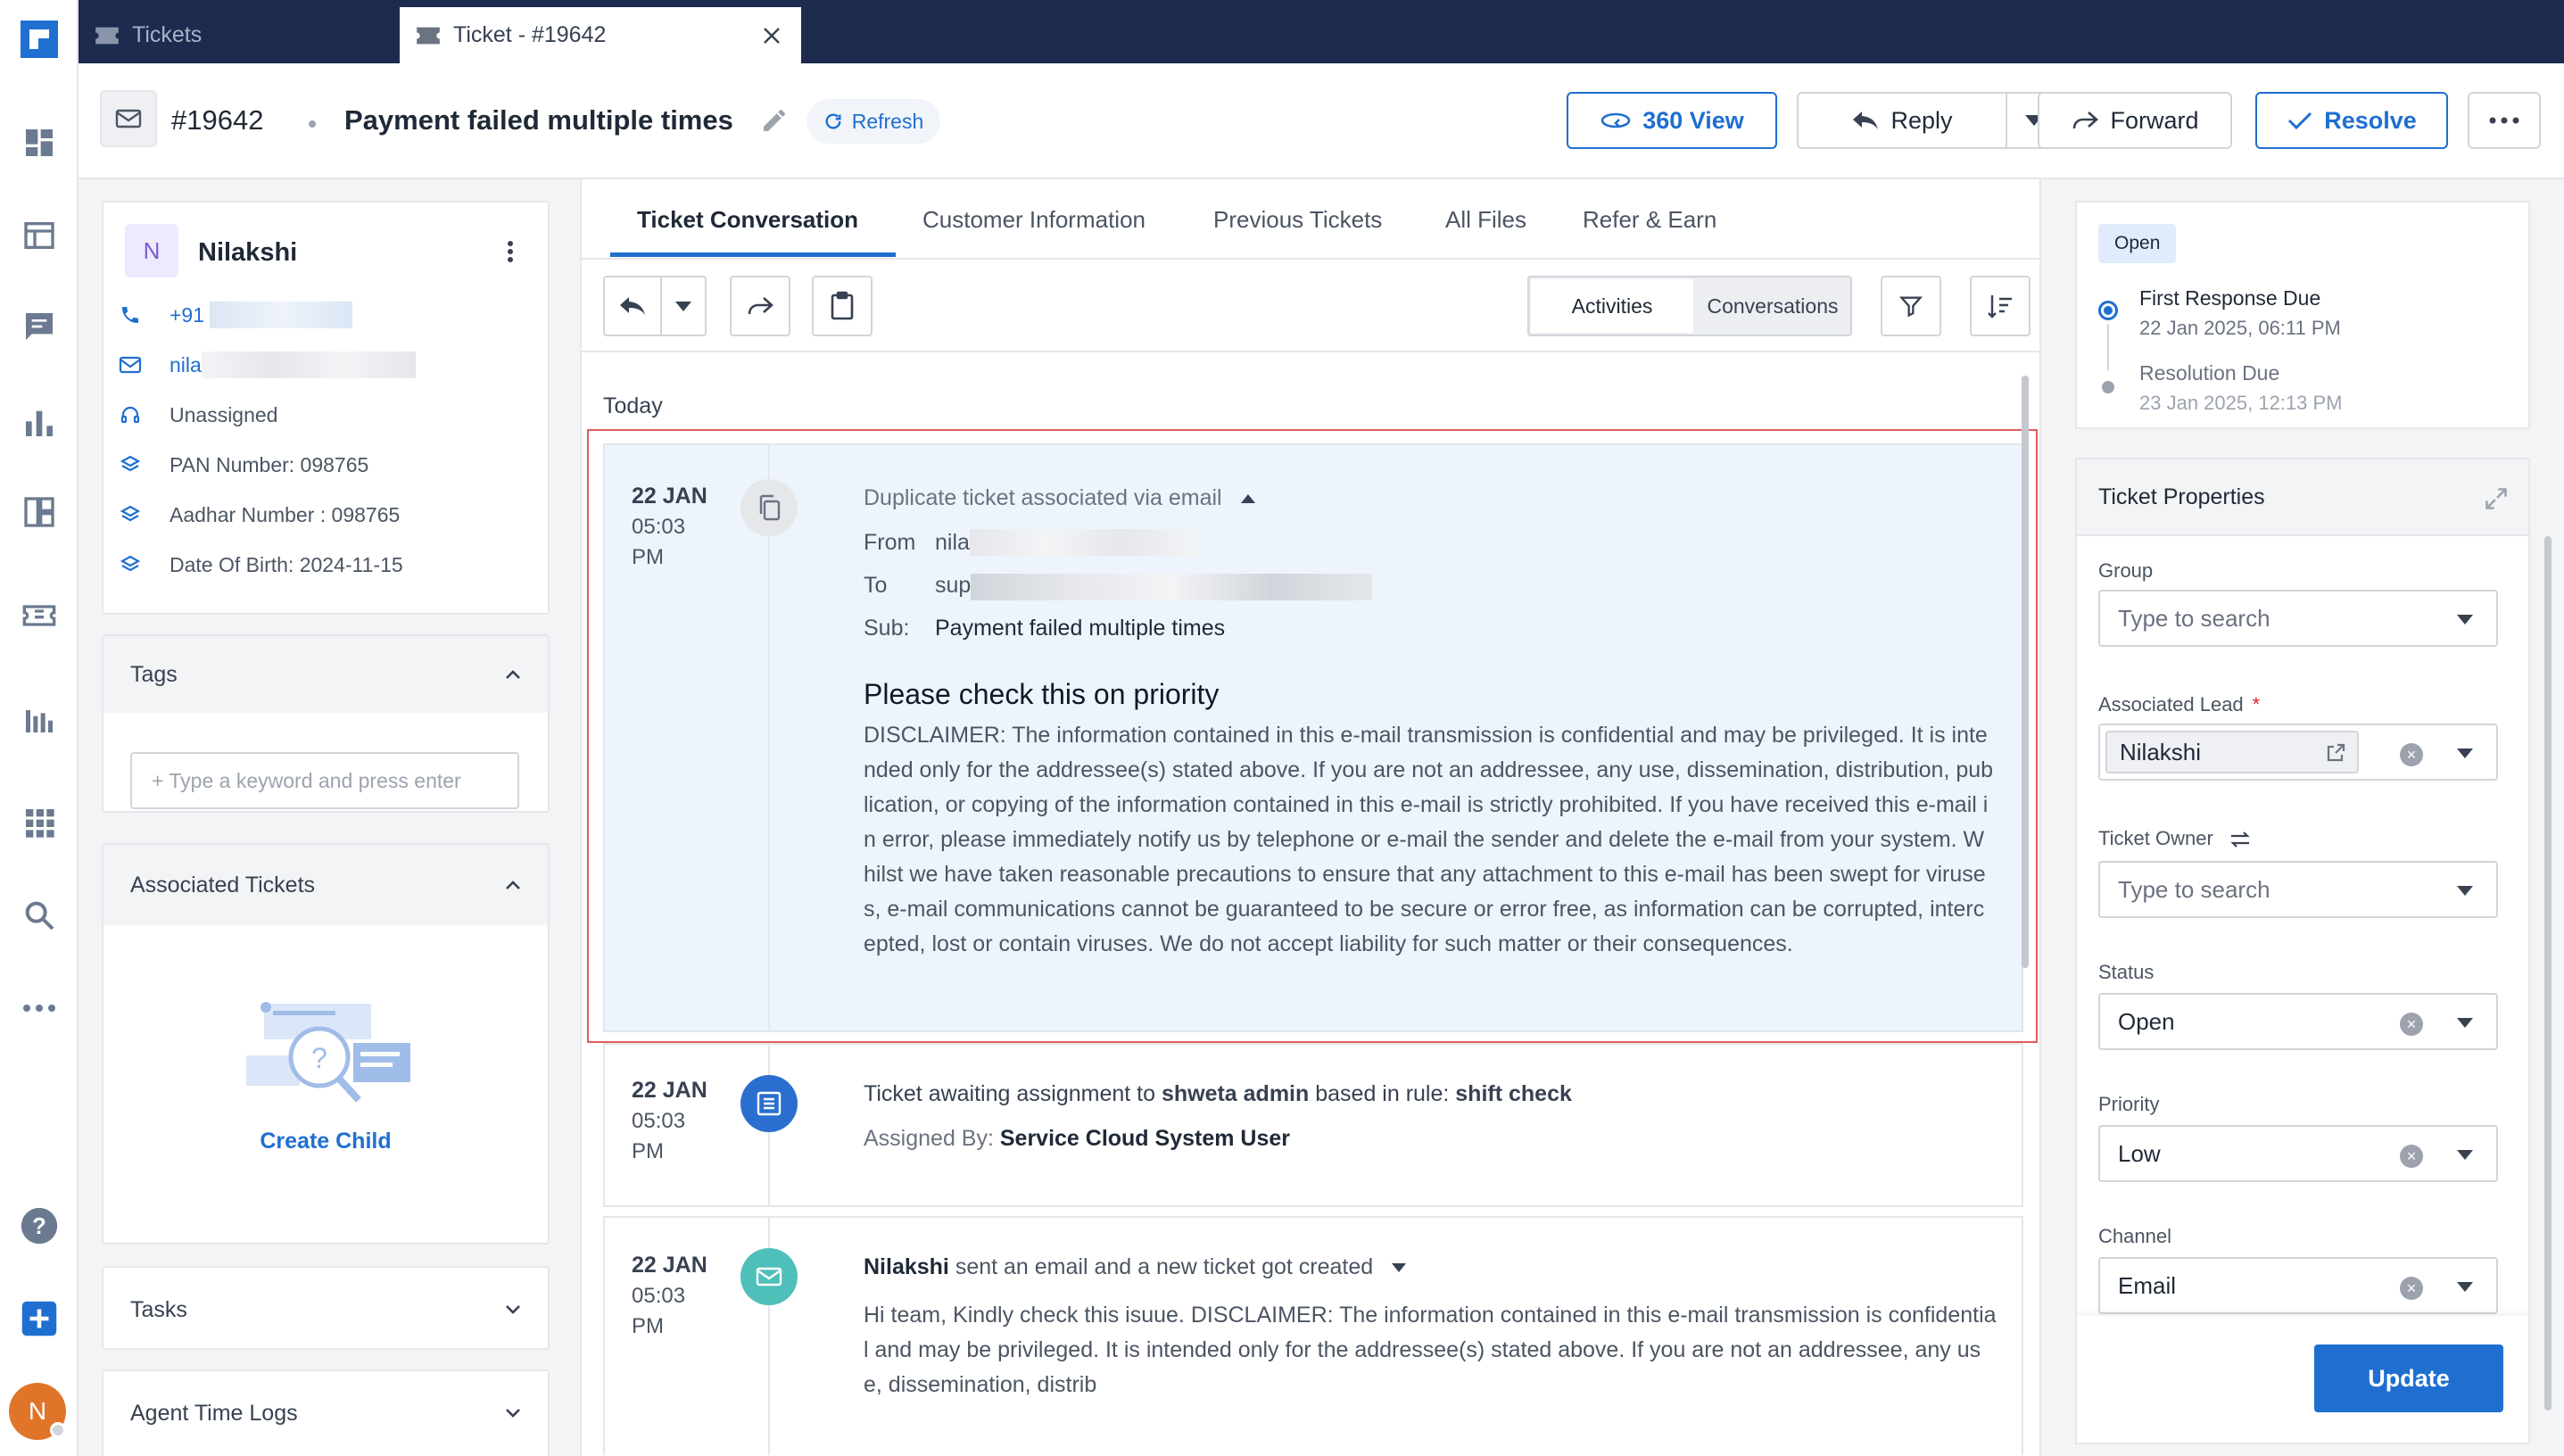 This screenshot has height=1456, width=2564. What do you see at coordinates (39, 1318) in the screenshot?
I see `add-icon` at bounding box center [39, 1318].